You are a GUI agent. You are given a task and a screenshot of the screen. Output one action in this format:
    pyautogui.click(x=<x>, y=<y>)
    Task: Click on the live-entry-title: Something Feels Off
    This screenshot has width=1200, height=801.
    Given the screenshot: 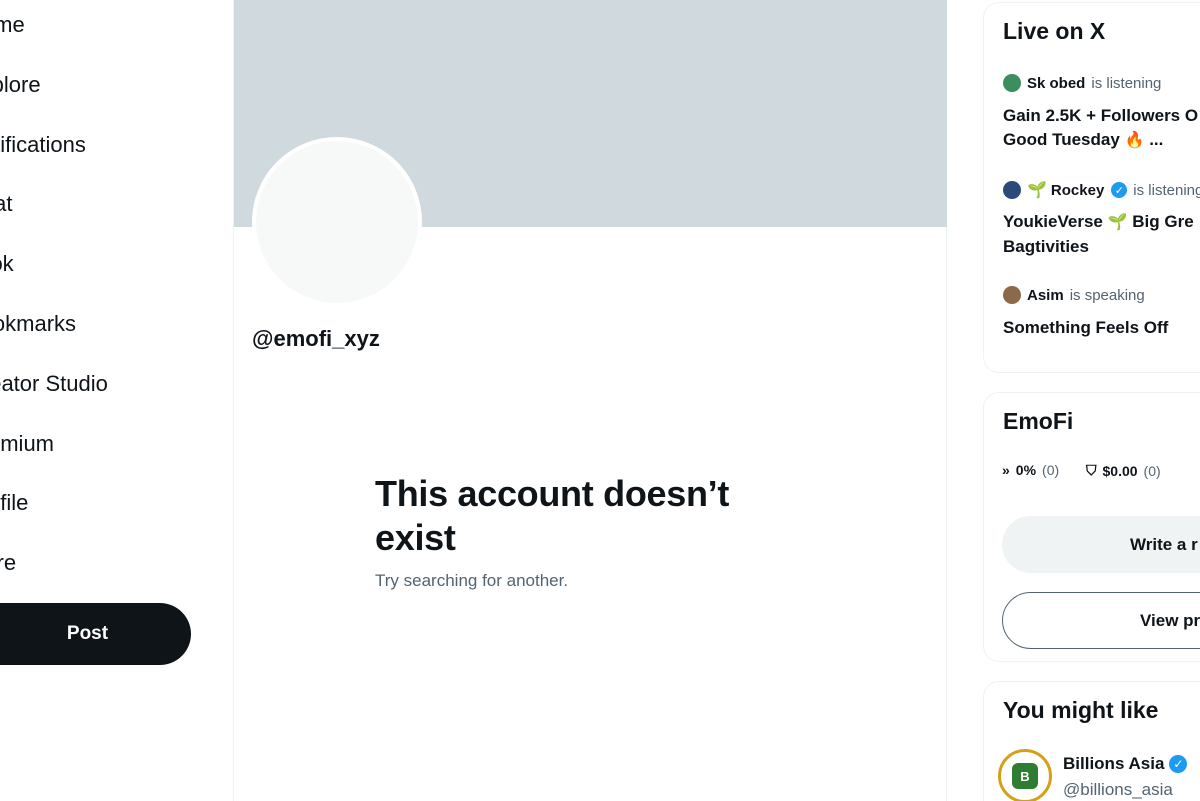 What is the action you would take?
    pyautogui.click(x=1101, y=328)
    